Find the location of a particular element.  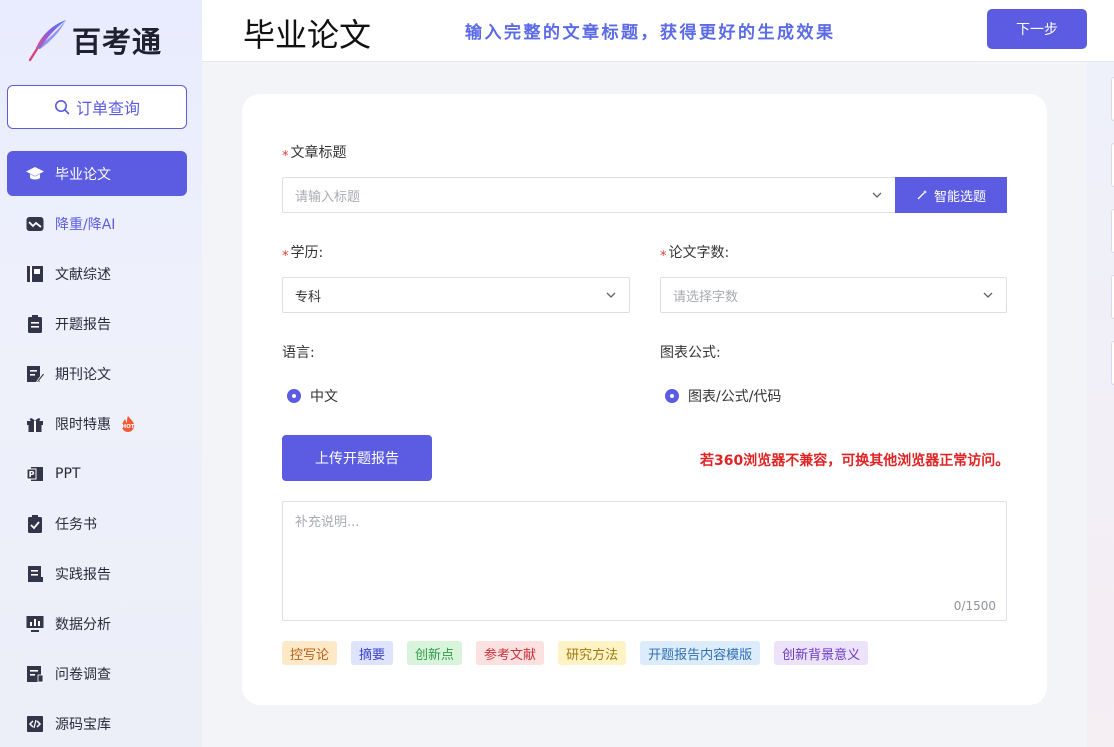

sidebar-item-thesis: 毕业论文 is located at coordinates (97, 173).